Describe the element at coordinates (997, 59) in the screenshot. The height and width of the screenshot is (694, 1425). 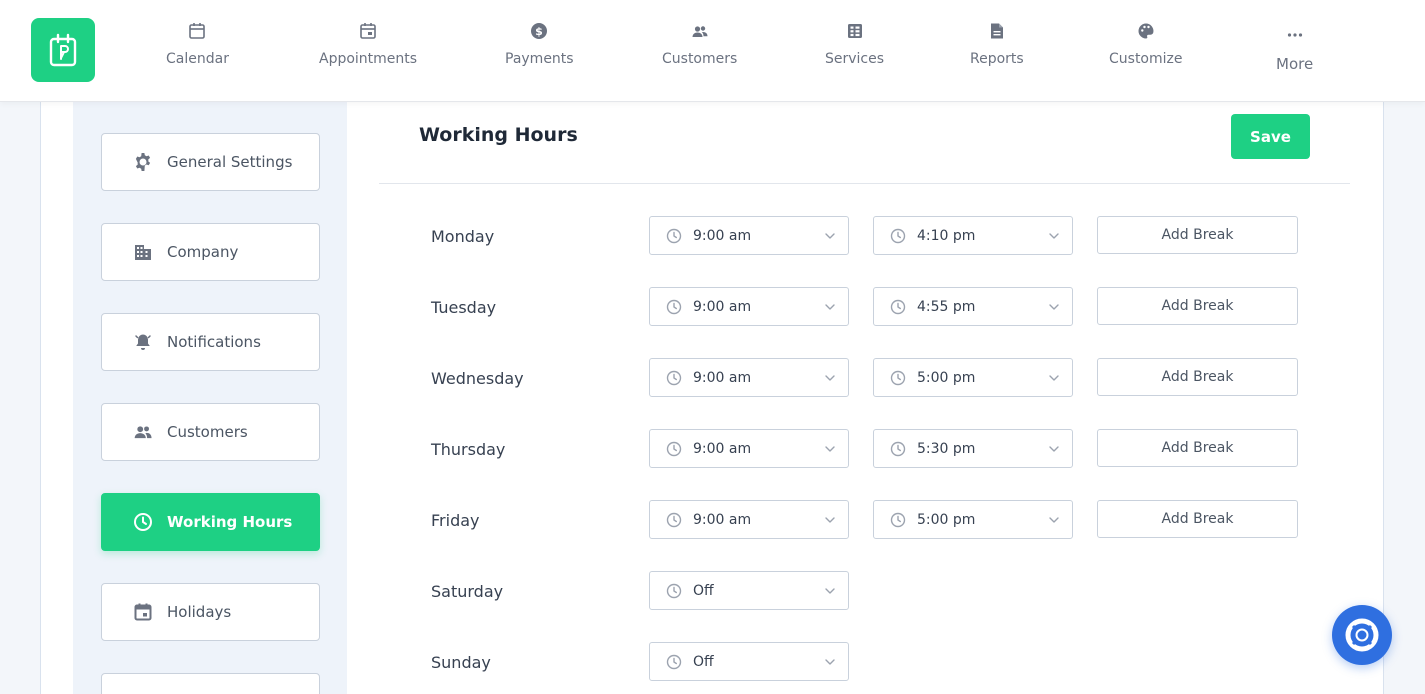
I see `nav-reports-label: Reports` at that location.